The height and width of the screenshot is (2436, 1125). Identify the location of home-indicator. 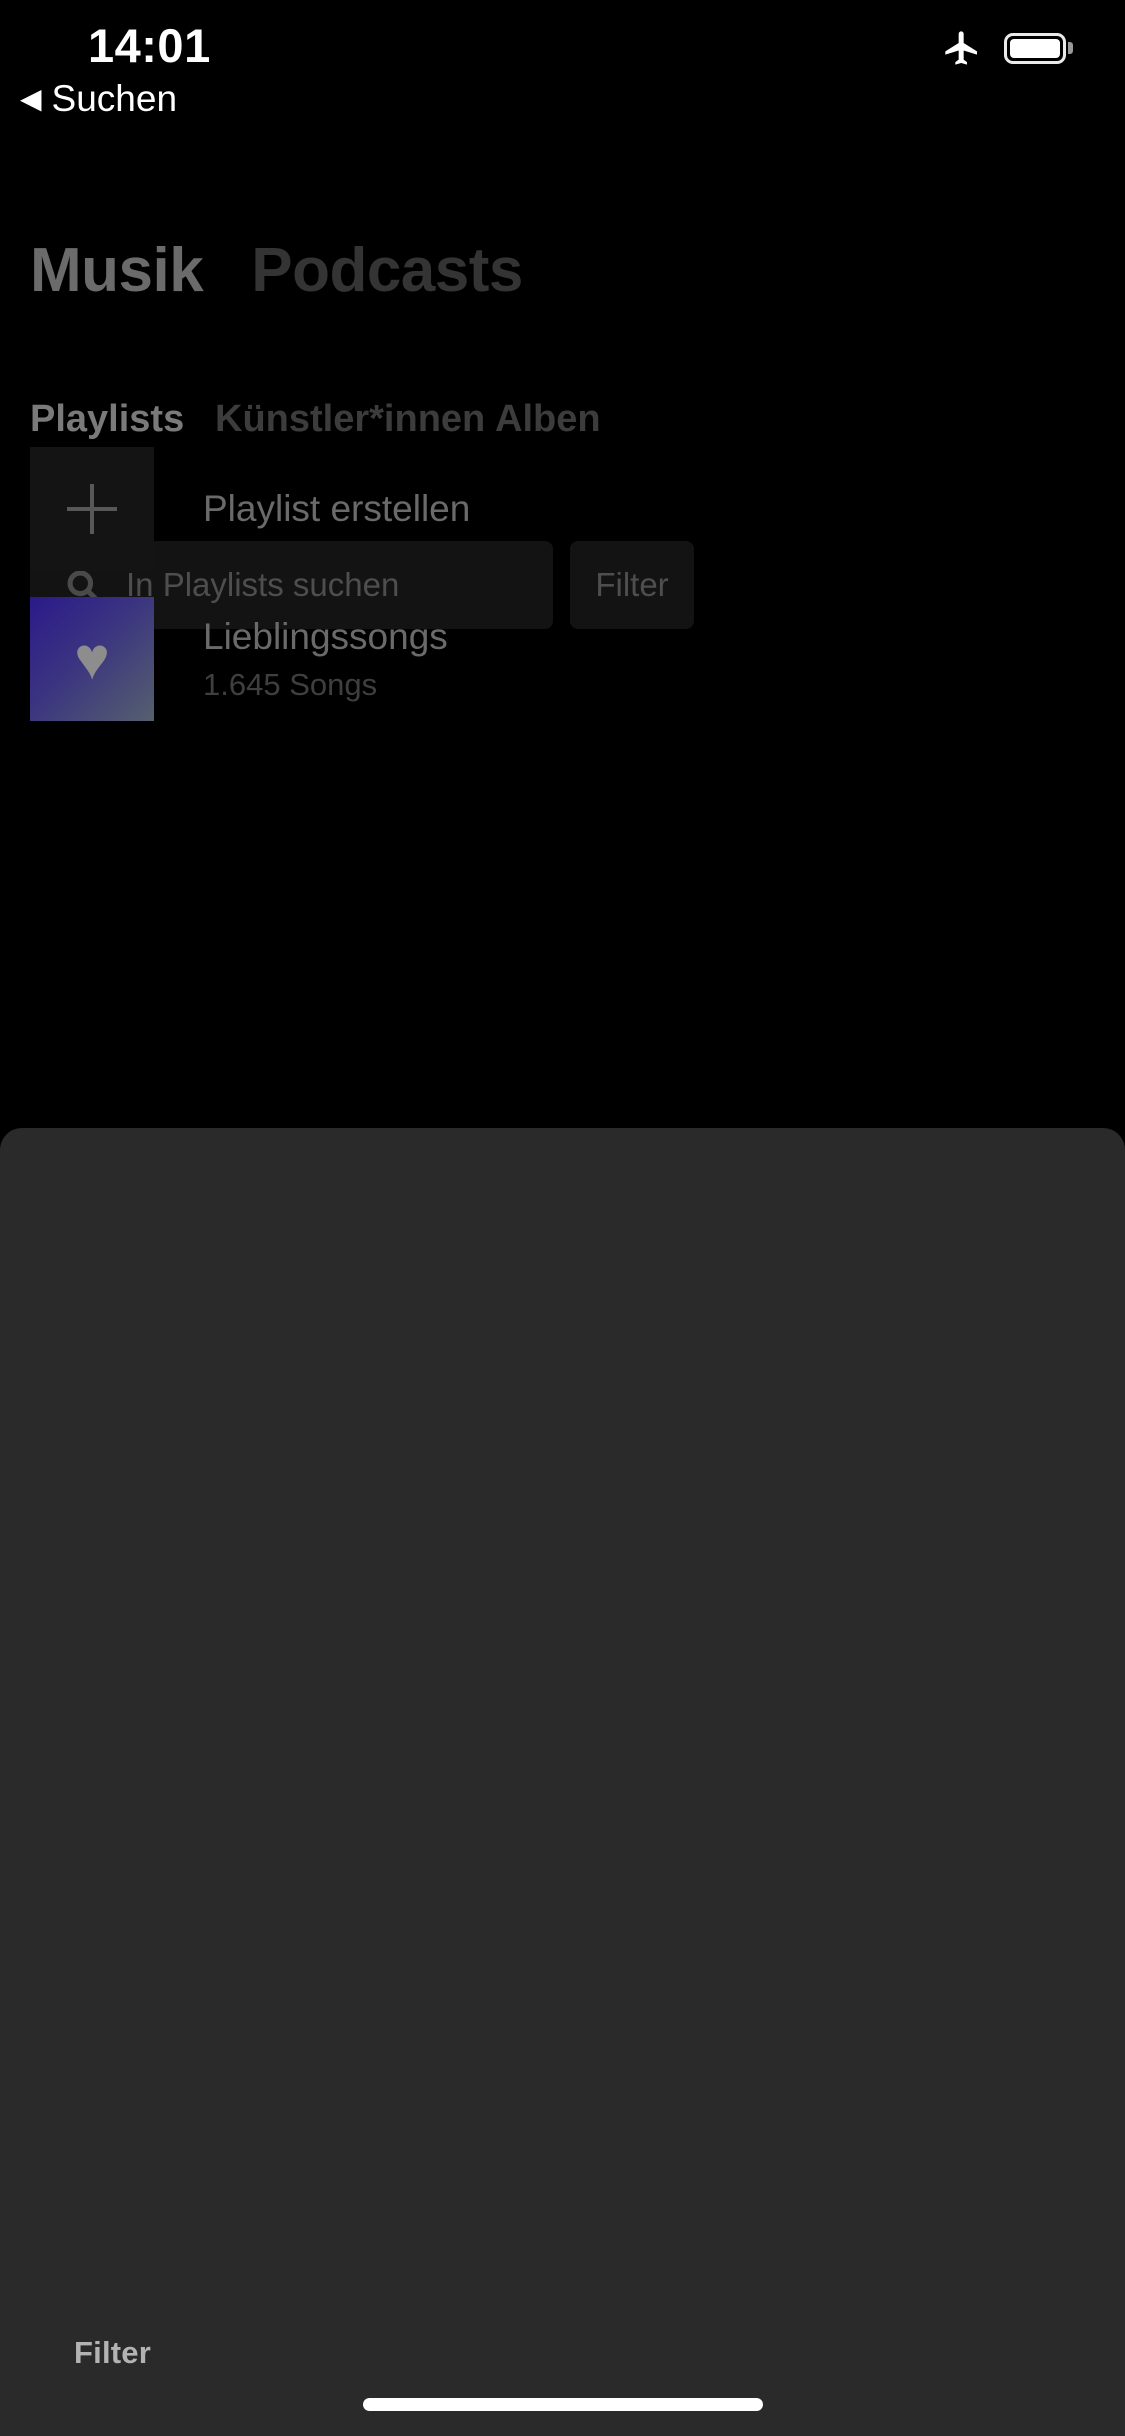
(562, 2404).